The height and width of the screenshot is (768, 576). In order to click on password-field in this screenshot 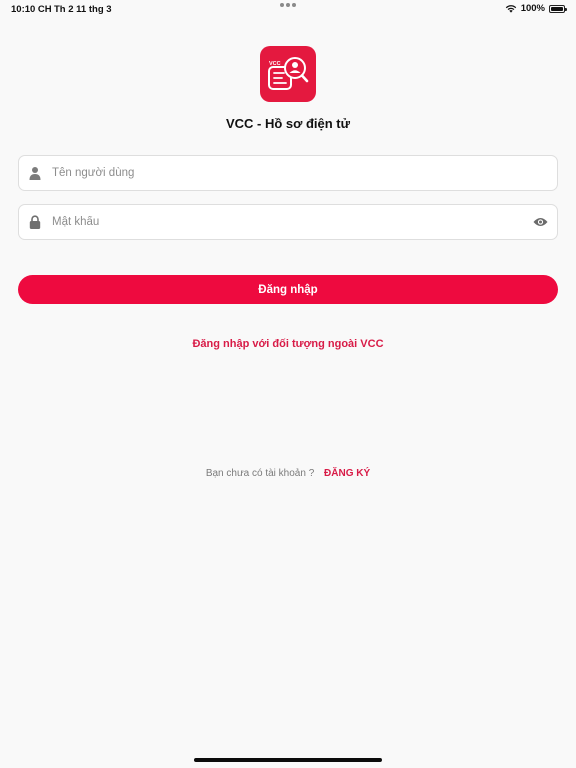, I will do `click(288, 222)`.